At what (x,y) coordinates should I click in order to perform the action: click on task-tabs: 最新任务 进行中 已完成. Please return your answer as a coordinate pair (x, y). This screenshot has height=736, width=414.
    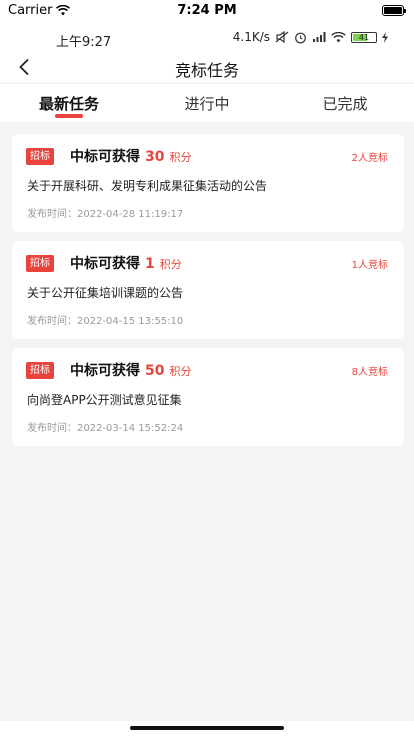
    Looking at the image, I should click on (207, 103).